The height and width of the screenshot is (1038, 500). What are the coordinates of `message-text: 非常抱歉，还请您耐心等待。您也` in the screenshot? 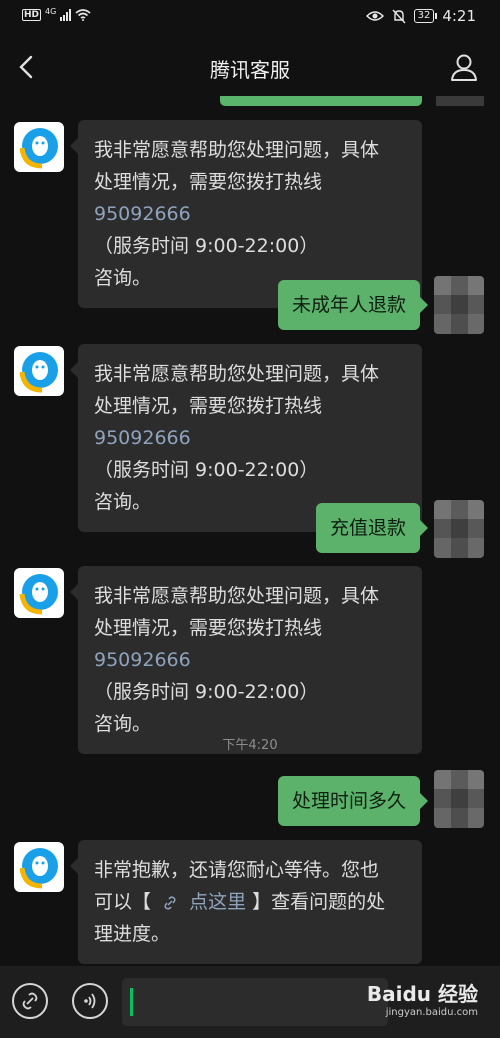 It's located at (237, 870).